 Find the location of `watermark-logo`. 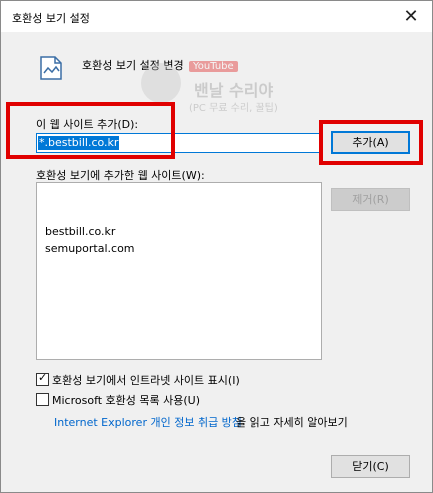

watermark-logo is located at coordinates (161, 83).